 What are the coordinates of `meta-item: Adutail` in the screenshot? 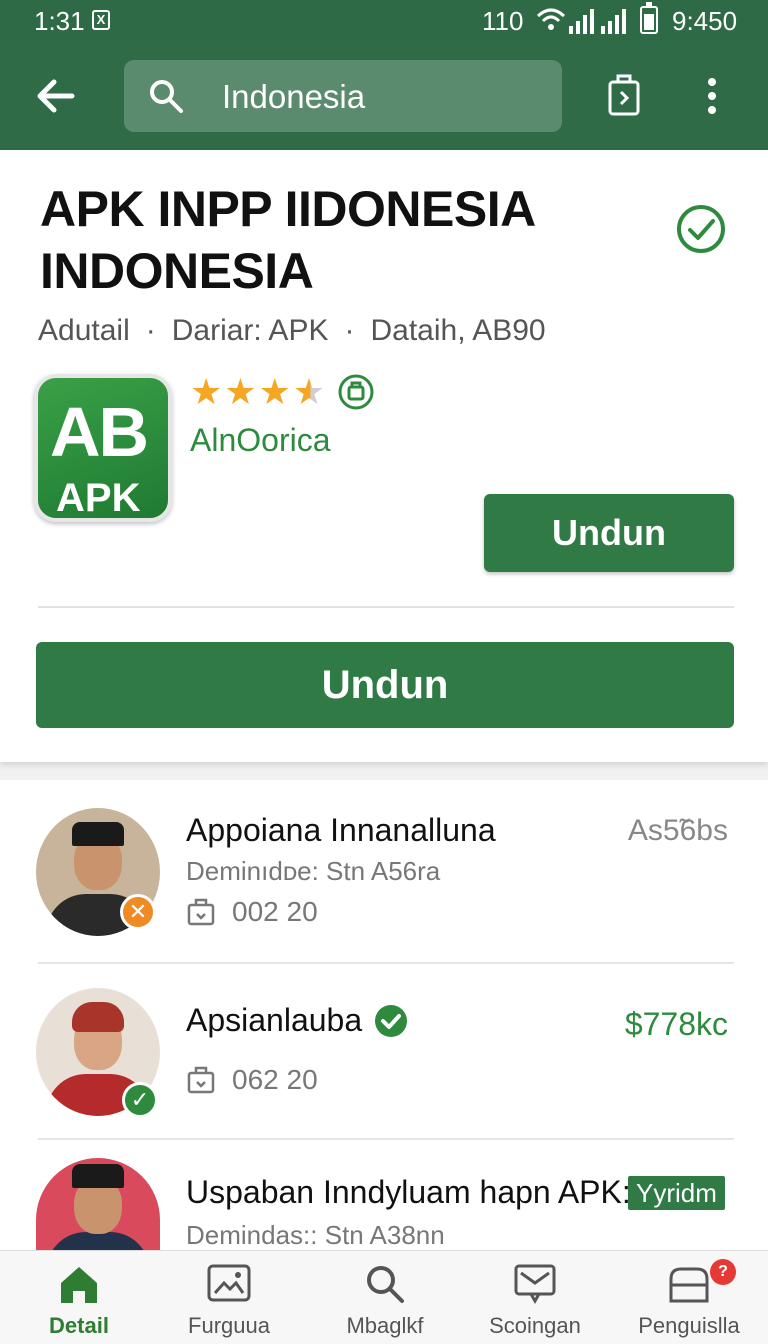 It's located at (84, 330).